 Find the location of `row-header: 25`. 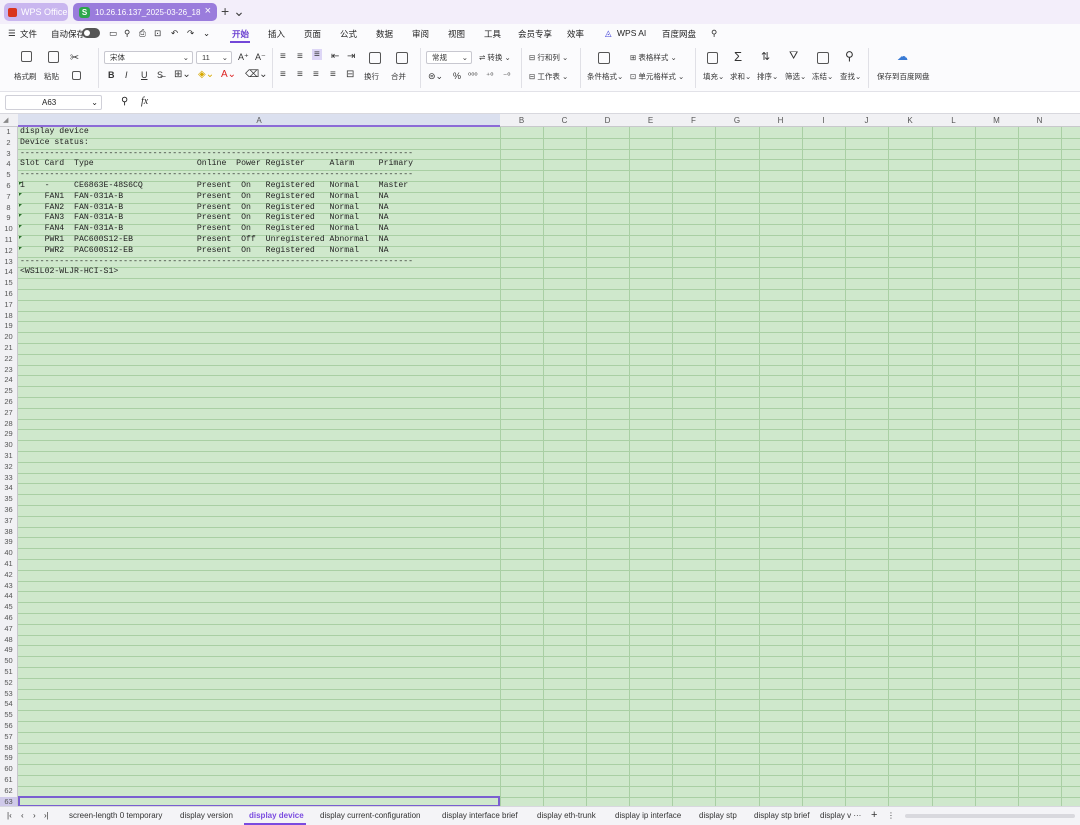

row-header: 25 is located at coordinates (8, 391).